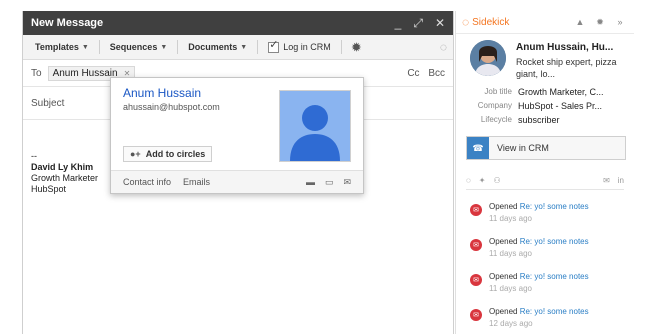  Describe the element at coordinates (310, 182) in the screenshot. I see `video-call-icon: ▬` at that location.